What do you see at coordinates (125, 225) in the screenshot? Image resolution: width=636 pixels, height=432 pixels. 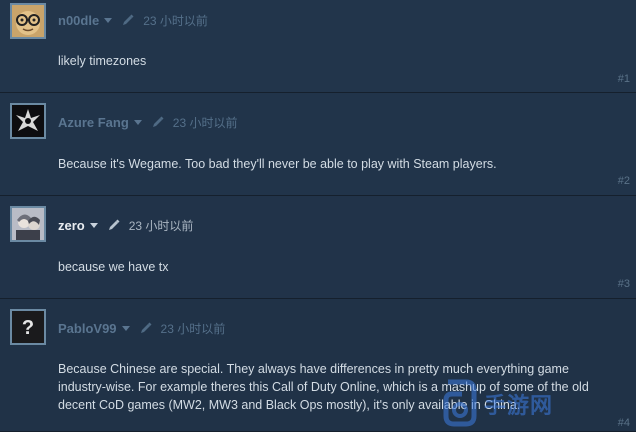 I see `comment-header: zero 23 小时以前` at bounding box center [125, 225].